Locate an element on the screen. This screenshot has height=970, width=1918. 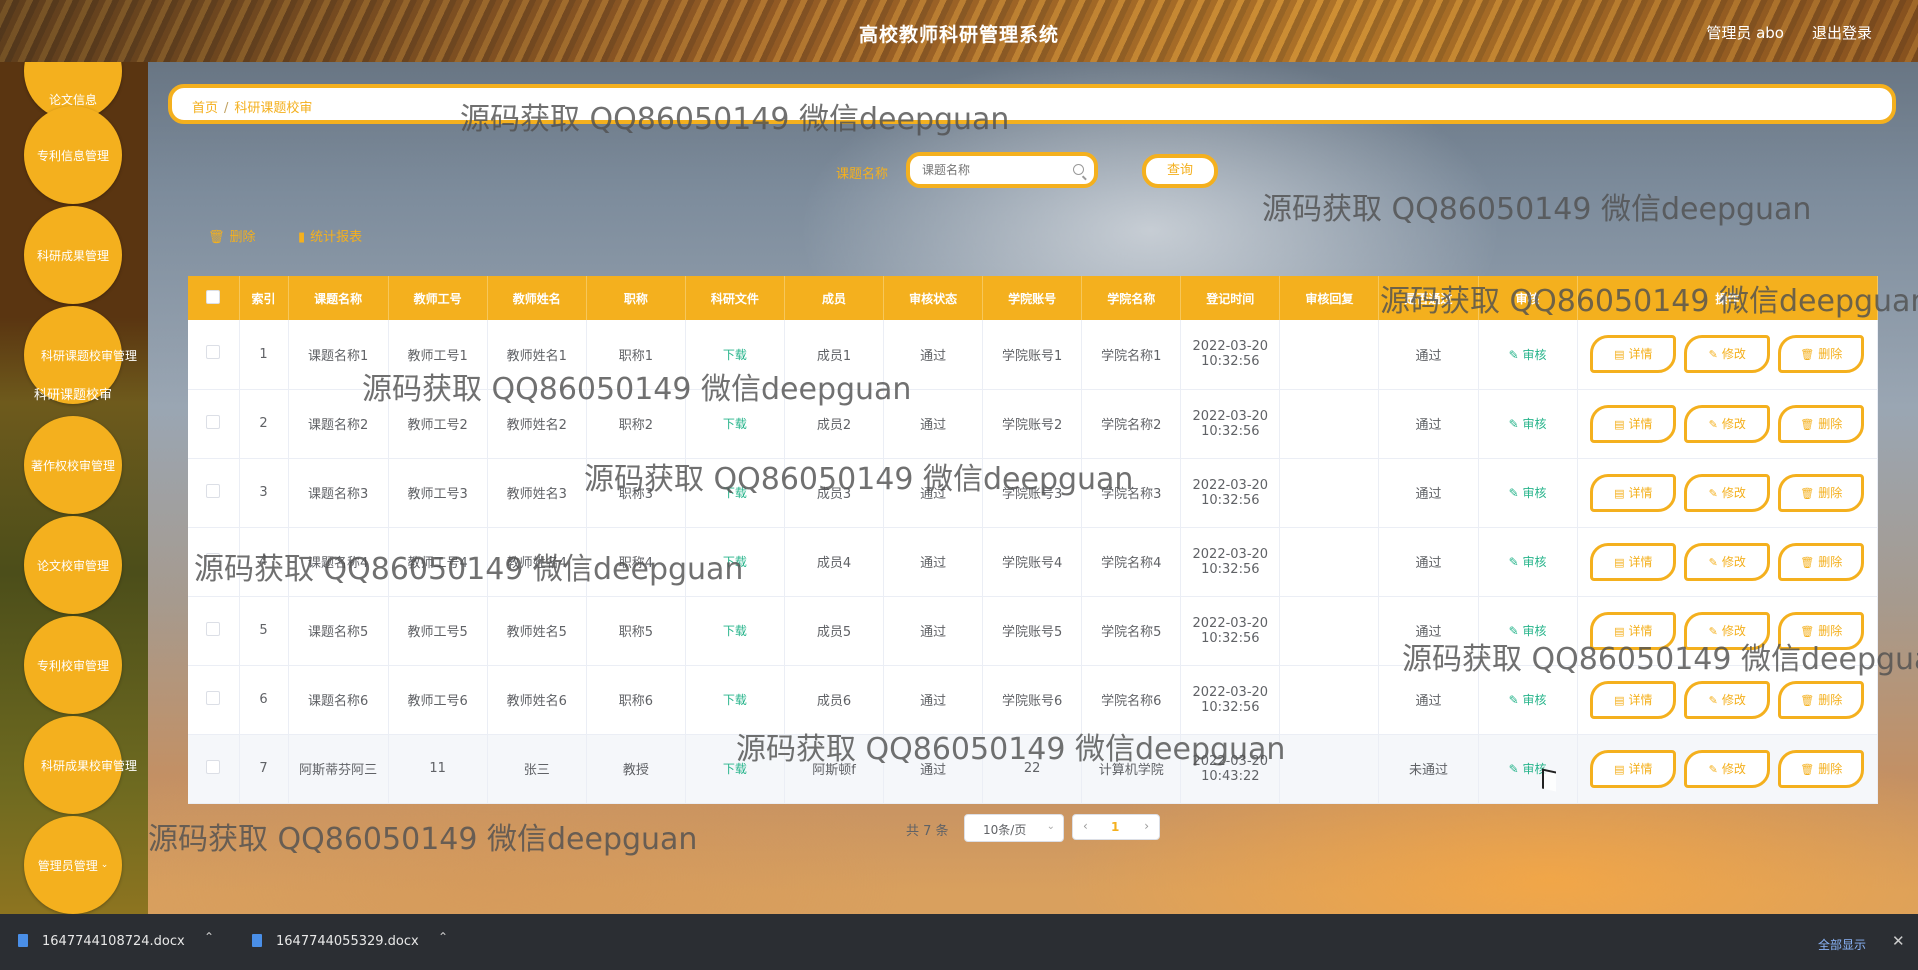
chevron-down-icon: ⌄ is located at coordinates (1050, 826).